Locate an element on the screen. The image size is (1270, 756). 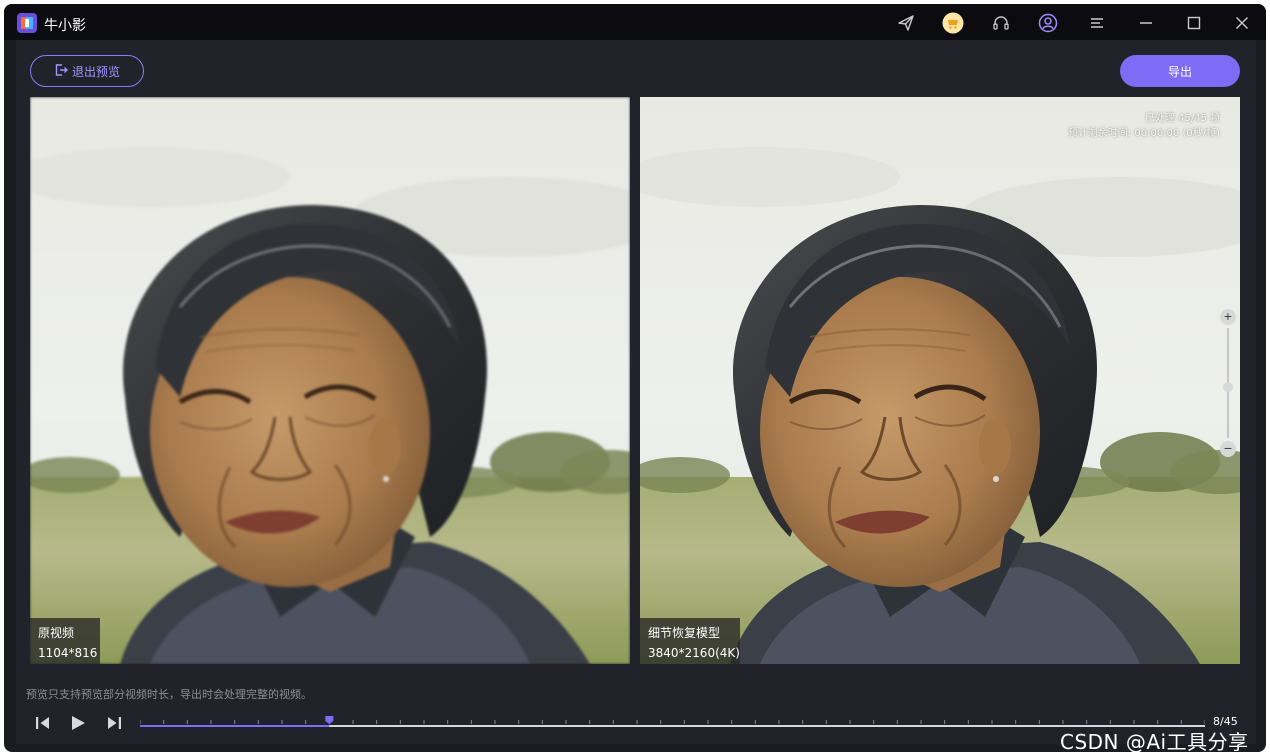
menu-icon is located at coordinates (1097, 23).